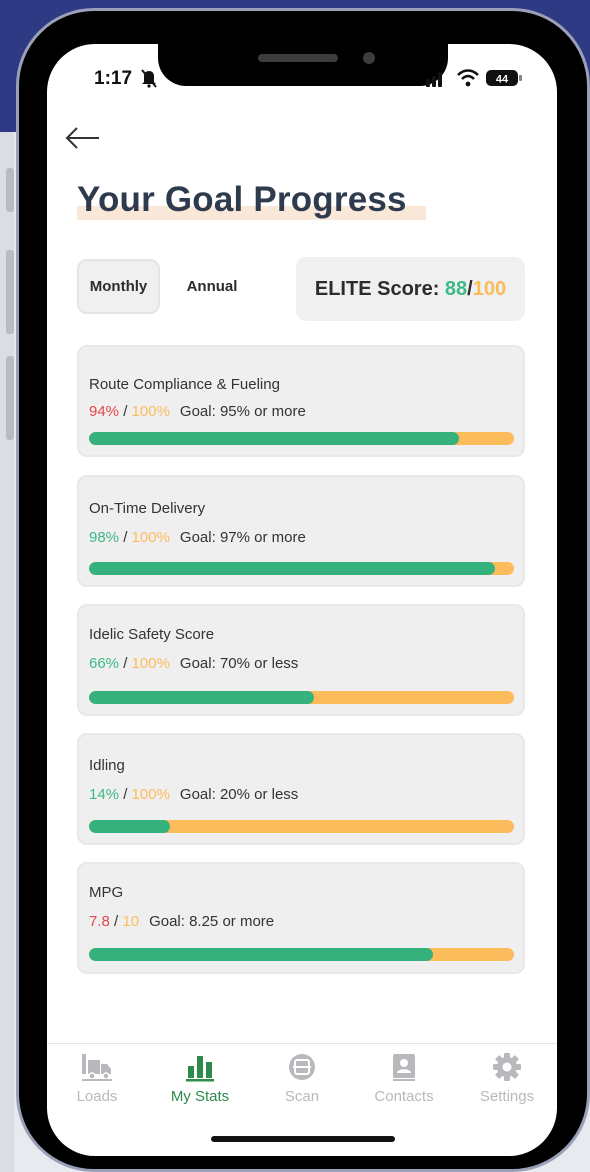 The width and height of the screenshot is (590, 1172). What do you see at coordinates (377, 288) in the screenshot?
I see `elite-score-label: ELITE Score:` at bounding box center [377, 288].